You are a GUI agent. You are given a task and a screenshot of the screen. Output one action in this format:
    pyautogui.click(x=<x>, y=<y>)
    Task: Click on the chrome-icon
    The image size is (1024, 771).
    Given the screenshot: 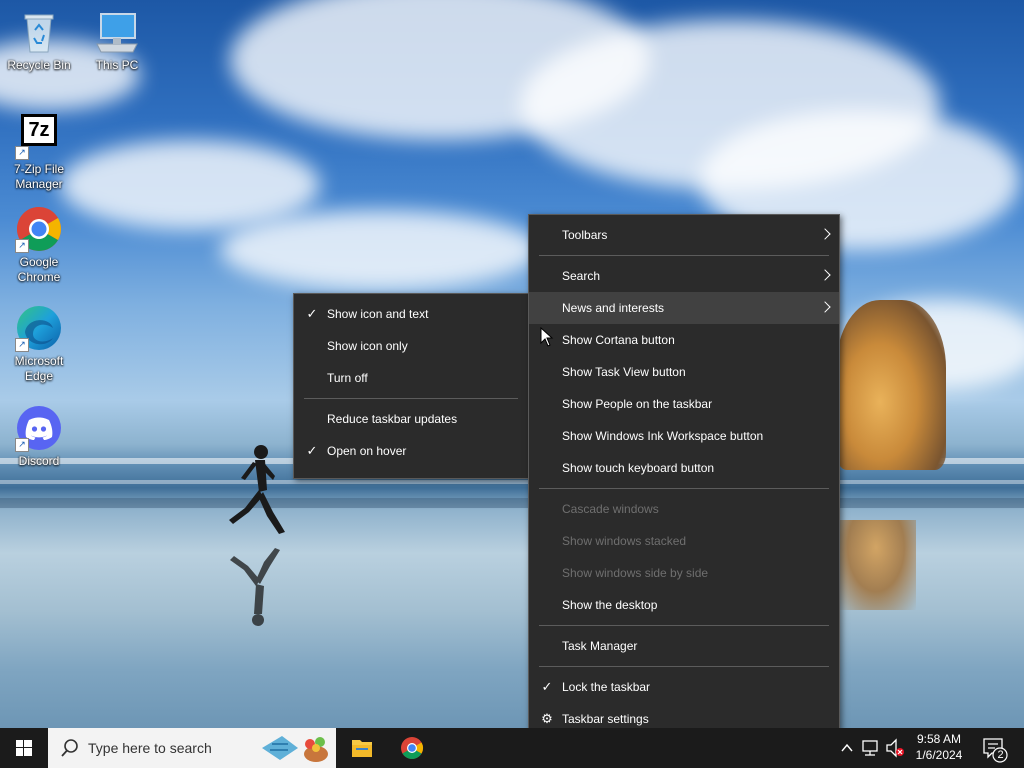 What is the action you would take?
    pyautogui.click(x=412, y=748)
    